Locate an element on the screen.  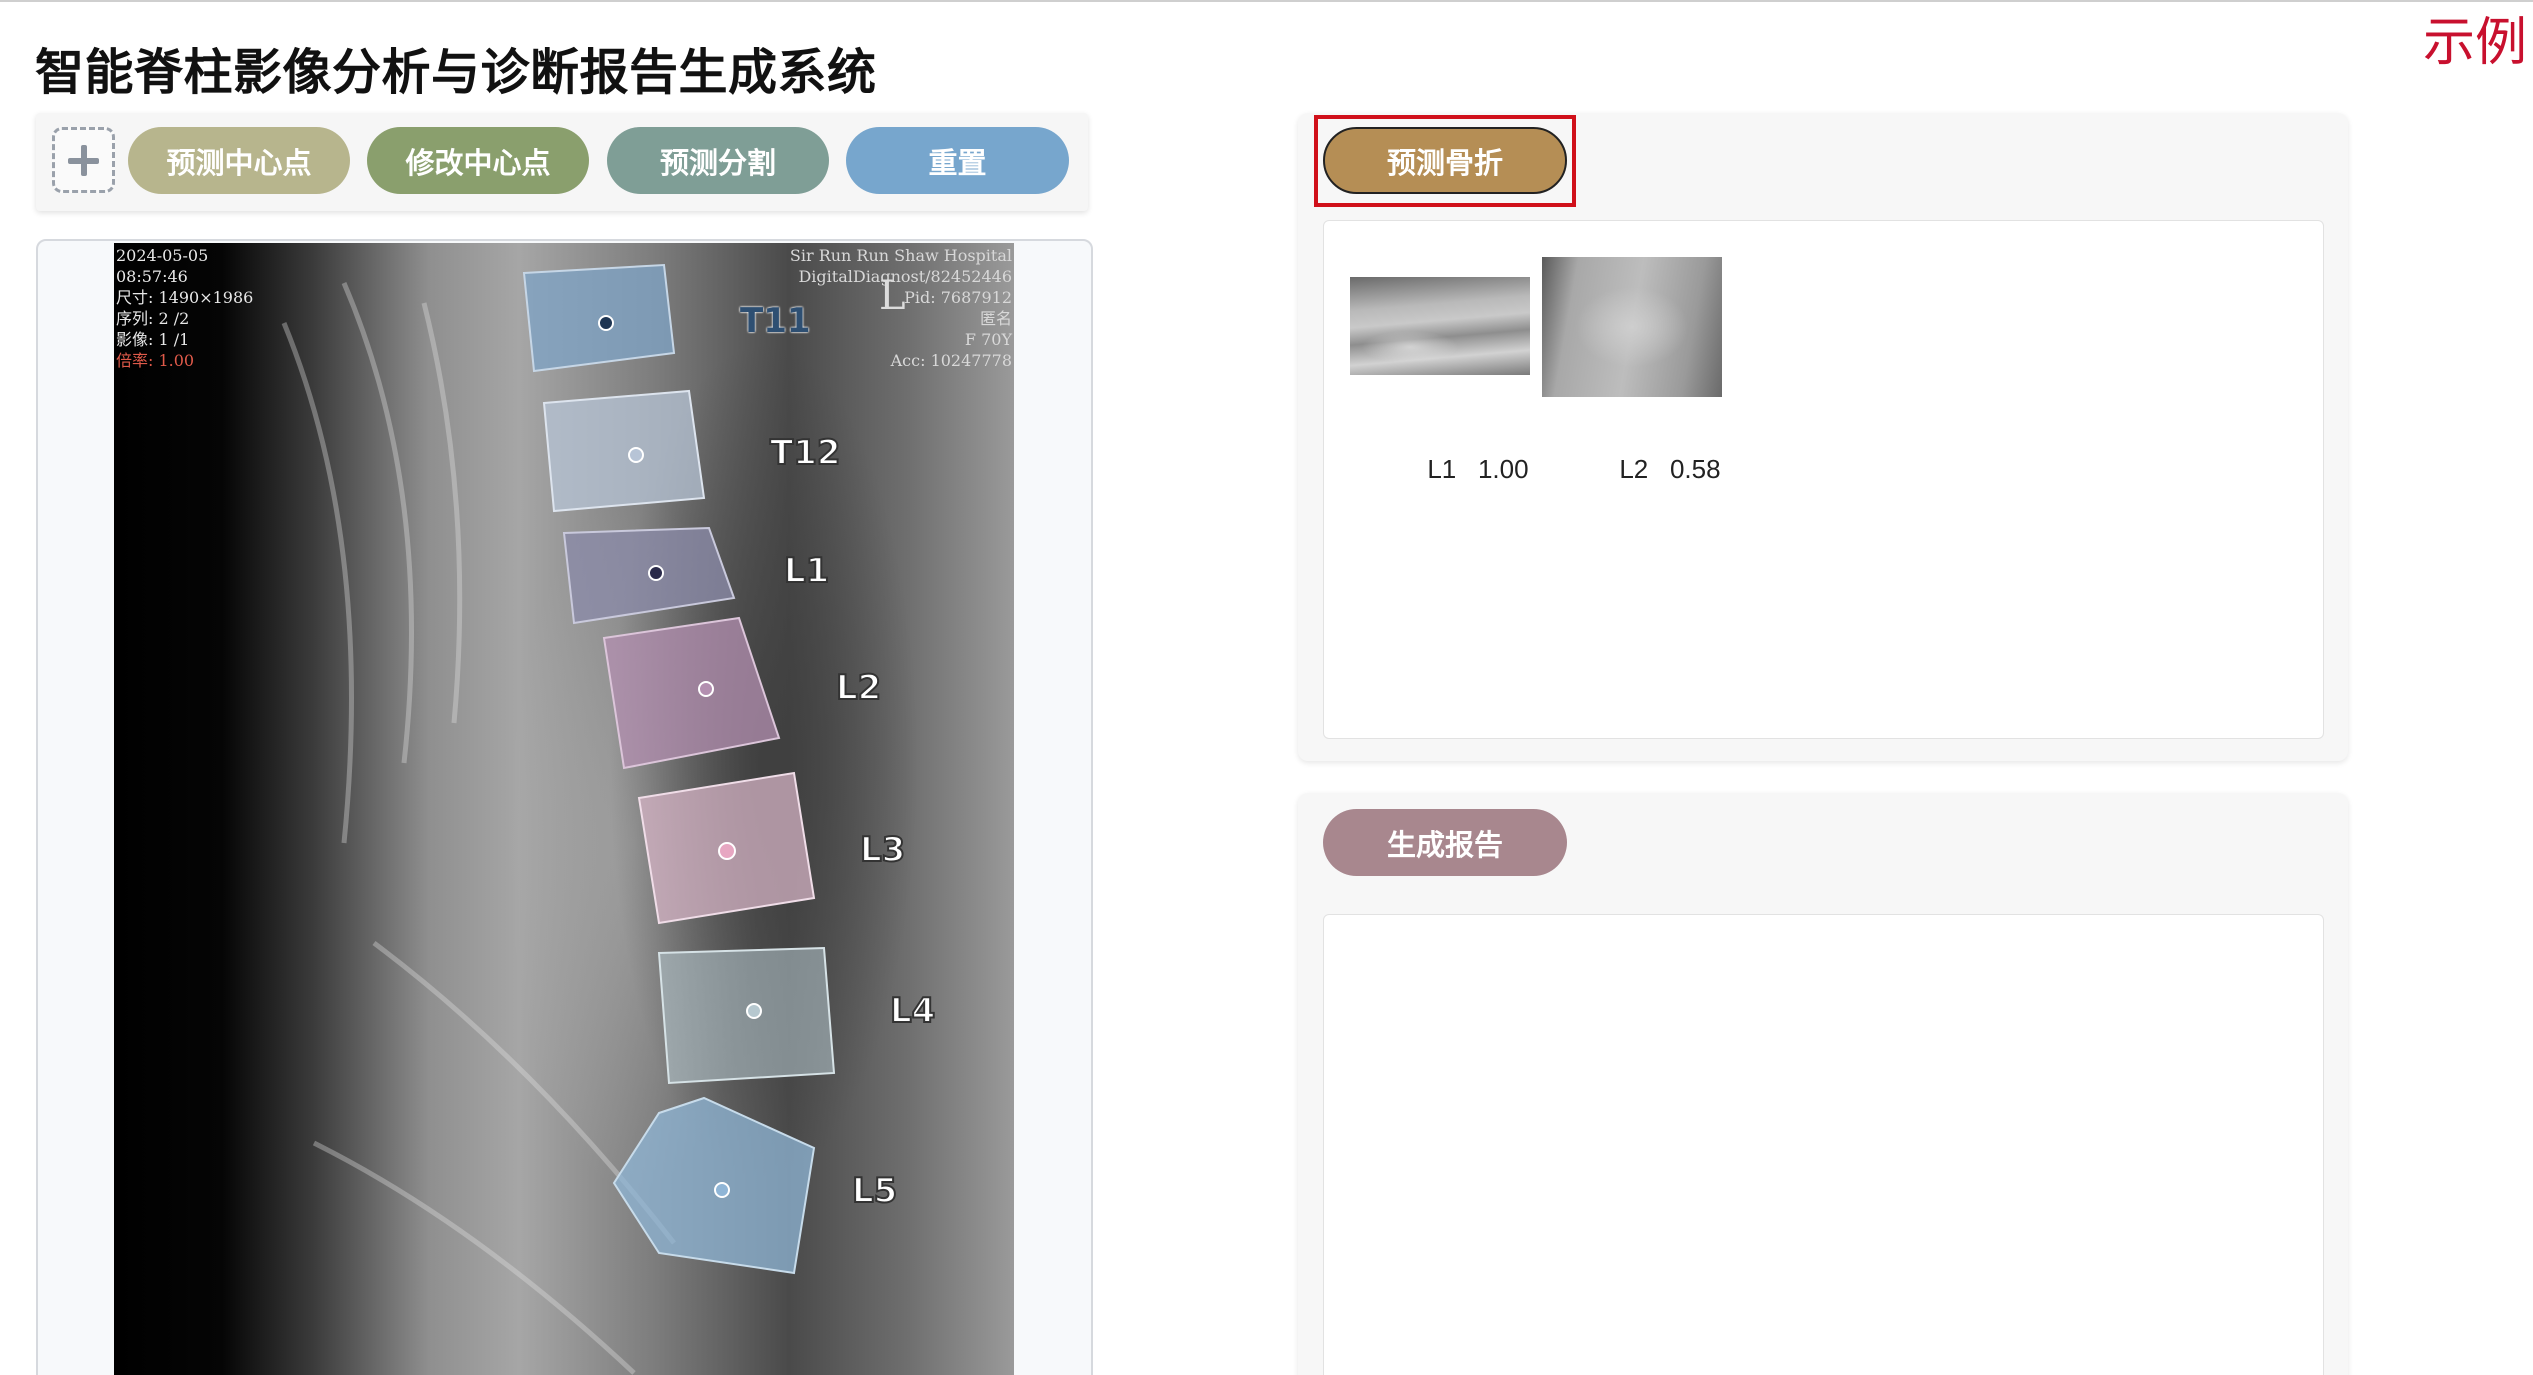
meta-size: 尺寸: 1490×1986 is located at coordinates (185, 297).